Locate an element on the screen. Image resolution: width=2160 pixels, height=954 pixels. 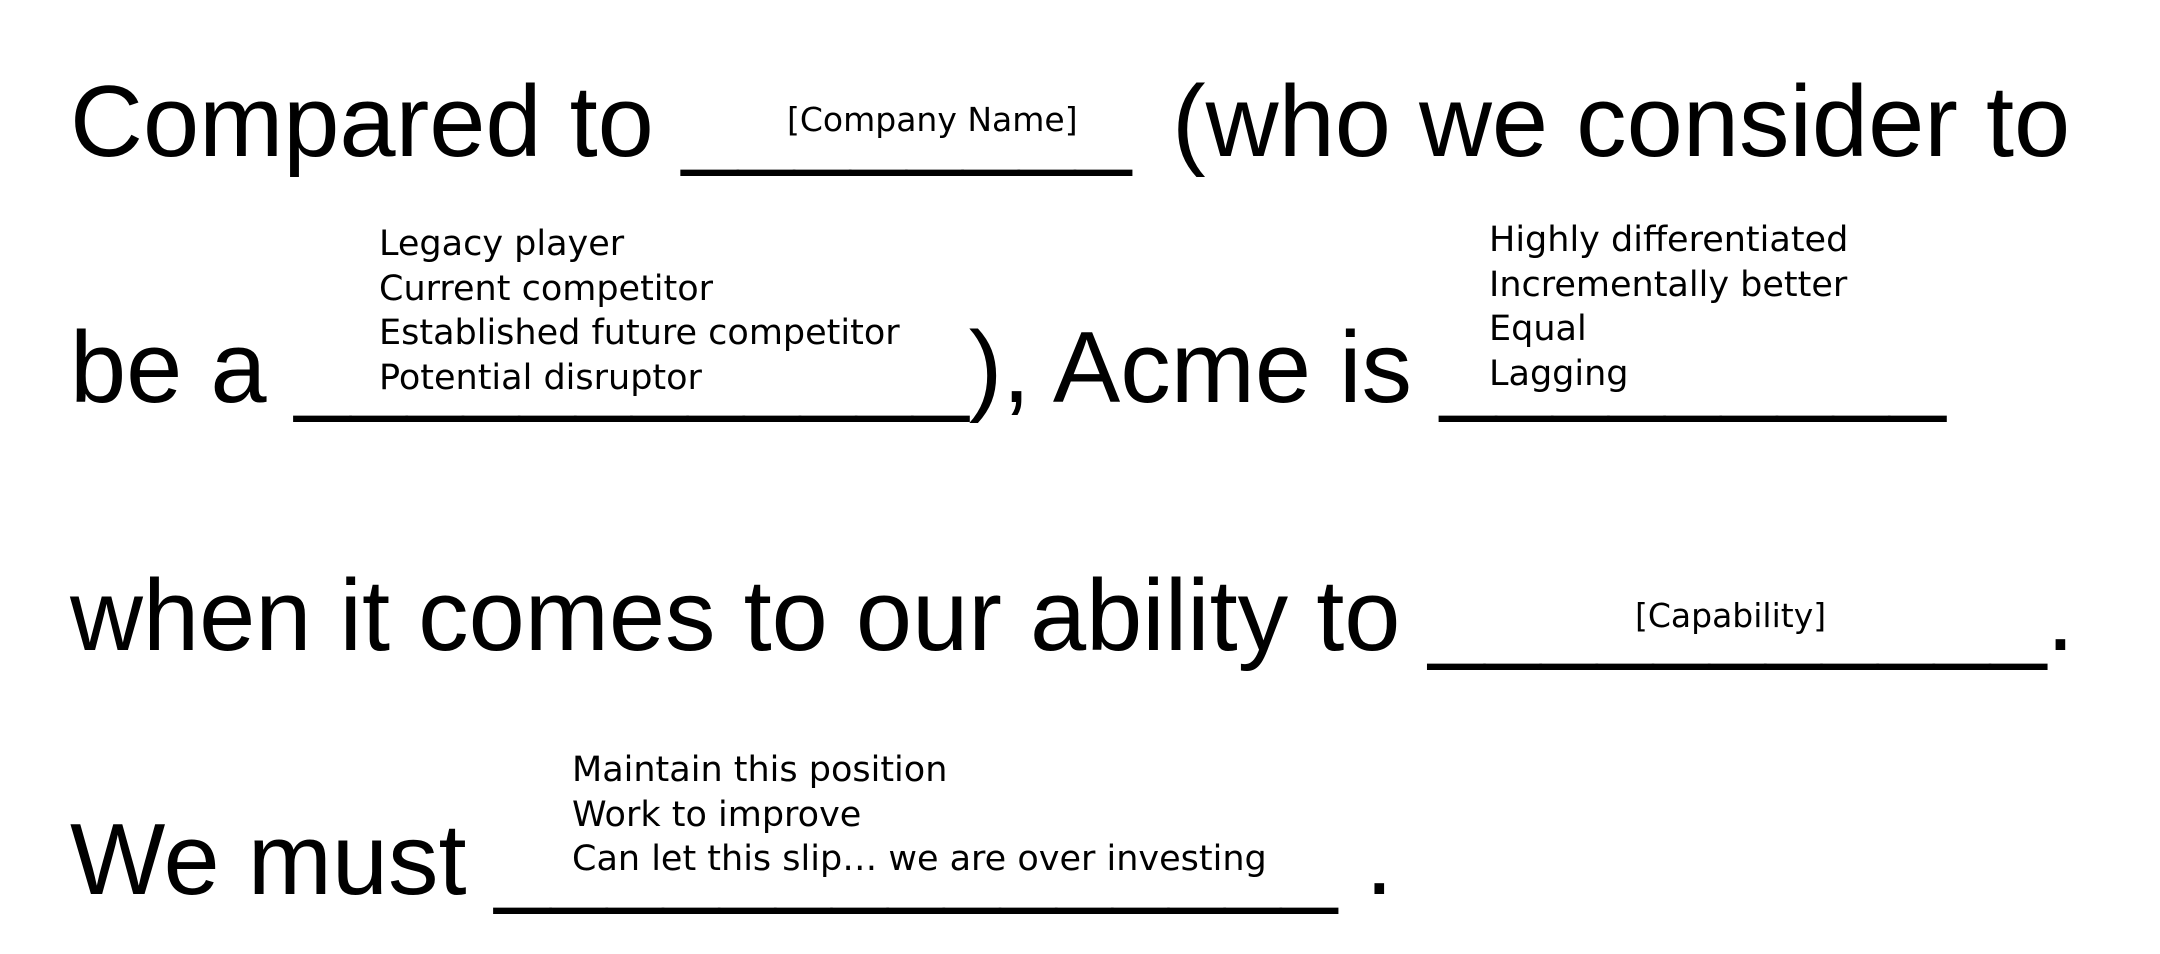
action-option: Can let this slip… we are over investing is located at coordinates (919, 859).